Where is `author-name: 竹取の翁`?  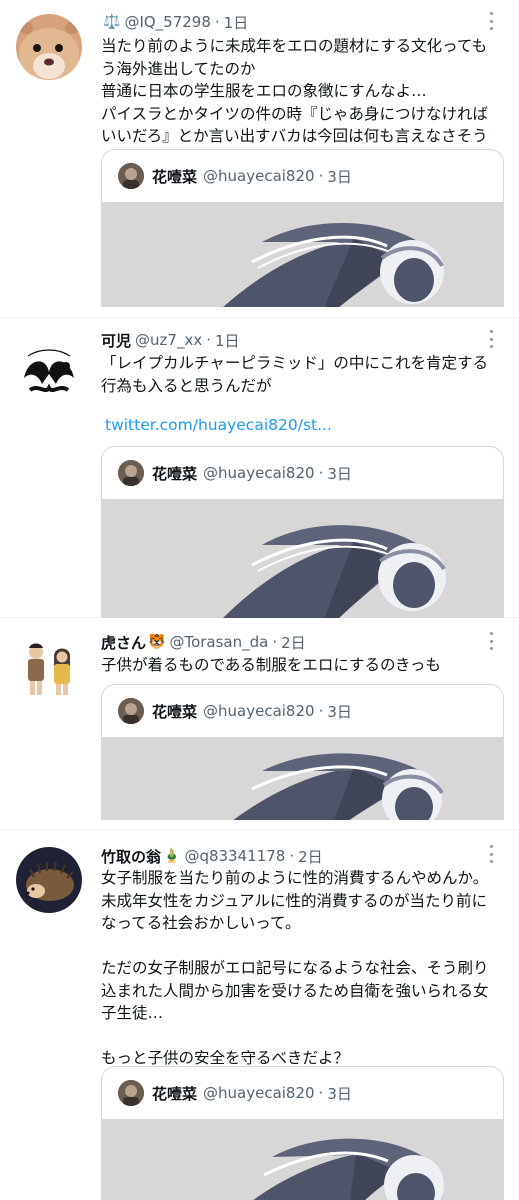
author-name: 竹取の翁 is located at coordinates (131, 856).